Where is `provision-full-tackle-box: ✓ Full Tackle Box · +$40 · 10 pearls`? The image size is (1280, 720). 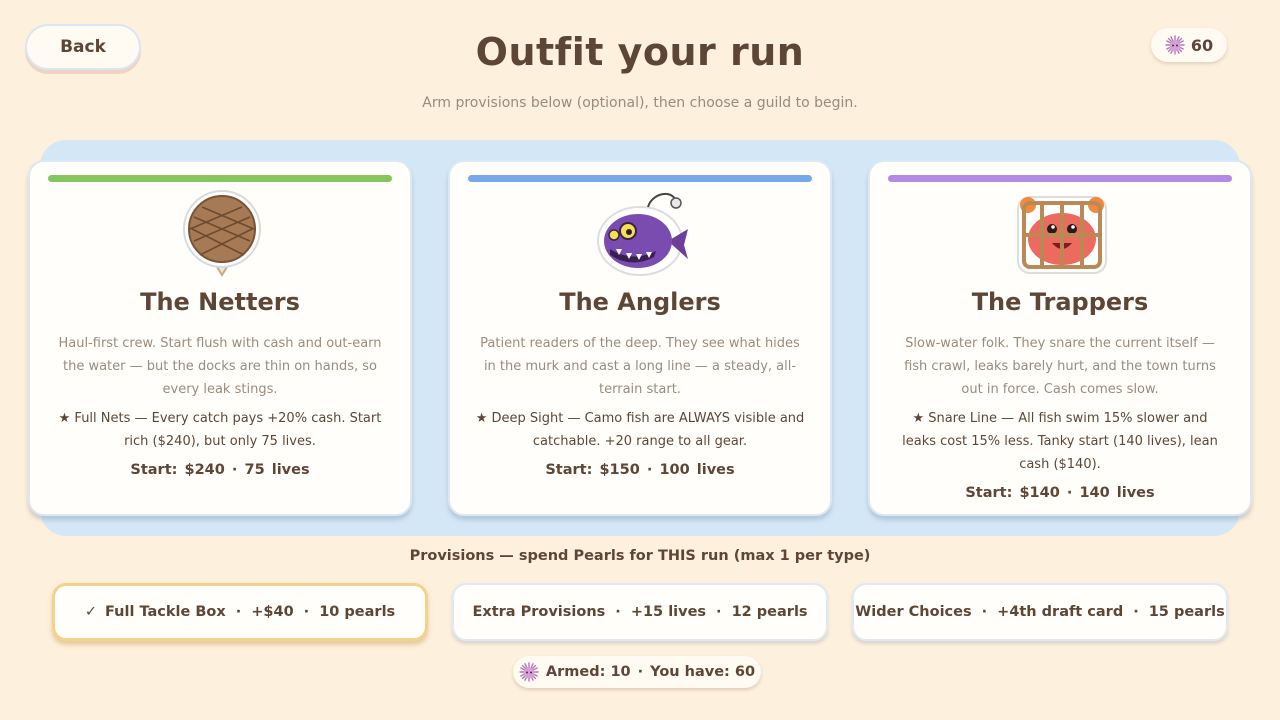 provision-full-tackle-box: ✓ Full Tackle Box · +$40 · 10 pearls is located at coordinates (240, 612).